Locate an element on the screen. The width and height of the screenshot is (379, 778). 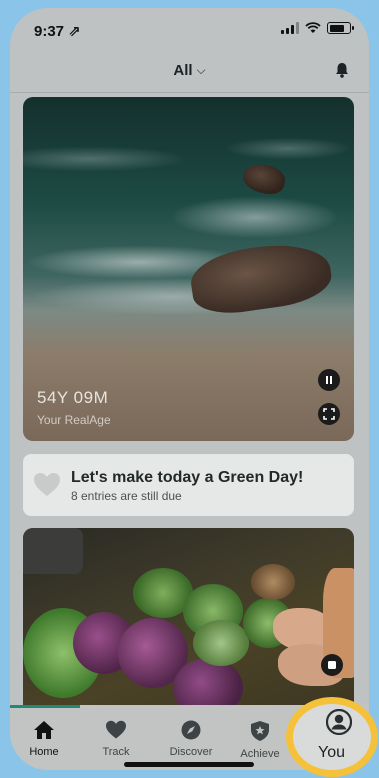
status-time: 9:37 ⇗ is located at coordinates (57, 31).